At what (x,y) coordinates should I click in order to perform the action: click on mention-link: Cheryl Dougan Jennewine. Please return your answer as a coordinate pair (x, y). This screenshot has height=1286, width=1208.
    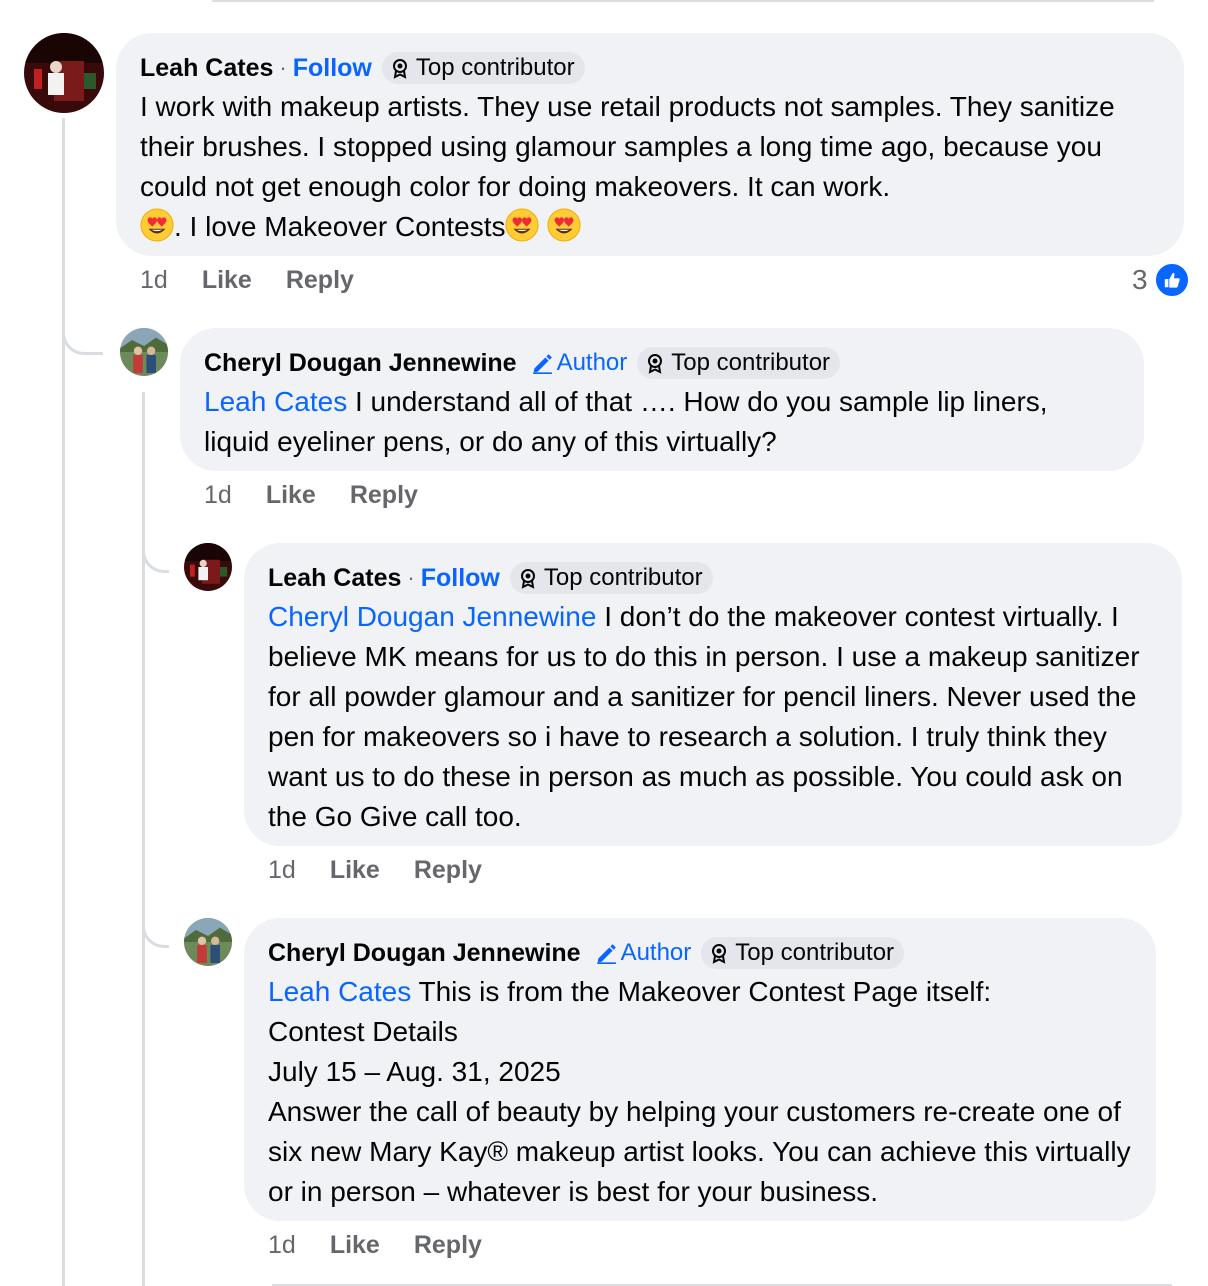
    Looking at the image, I should click on (432, 616).